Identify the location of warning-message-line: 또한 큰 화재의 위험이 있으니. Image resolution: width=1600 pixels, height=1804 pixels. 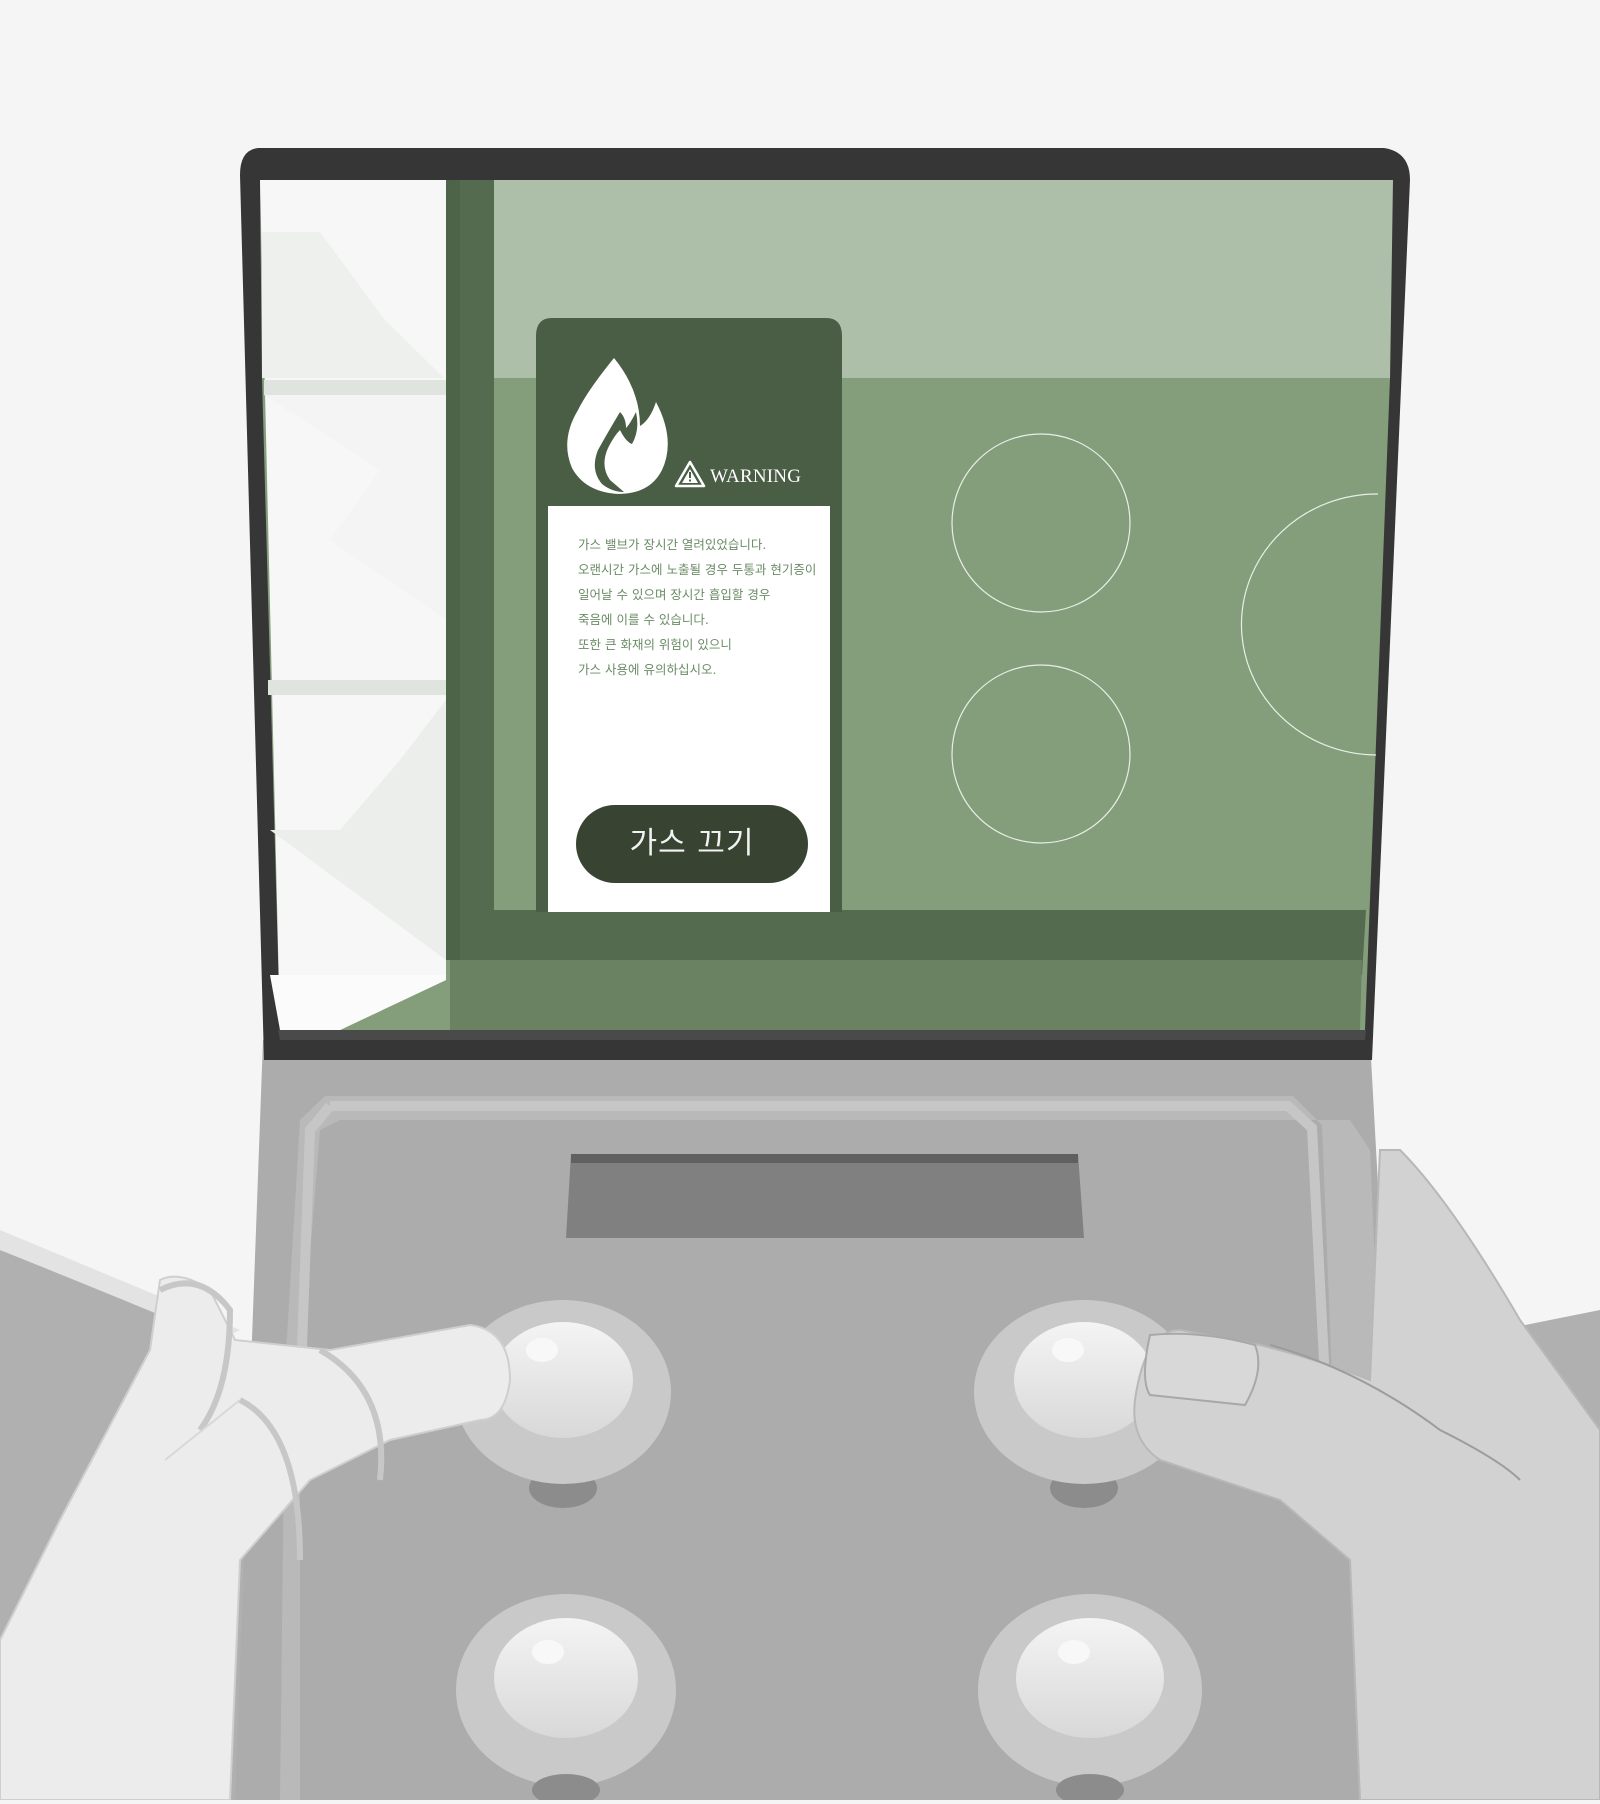
(655, 644).